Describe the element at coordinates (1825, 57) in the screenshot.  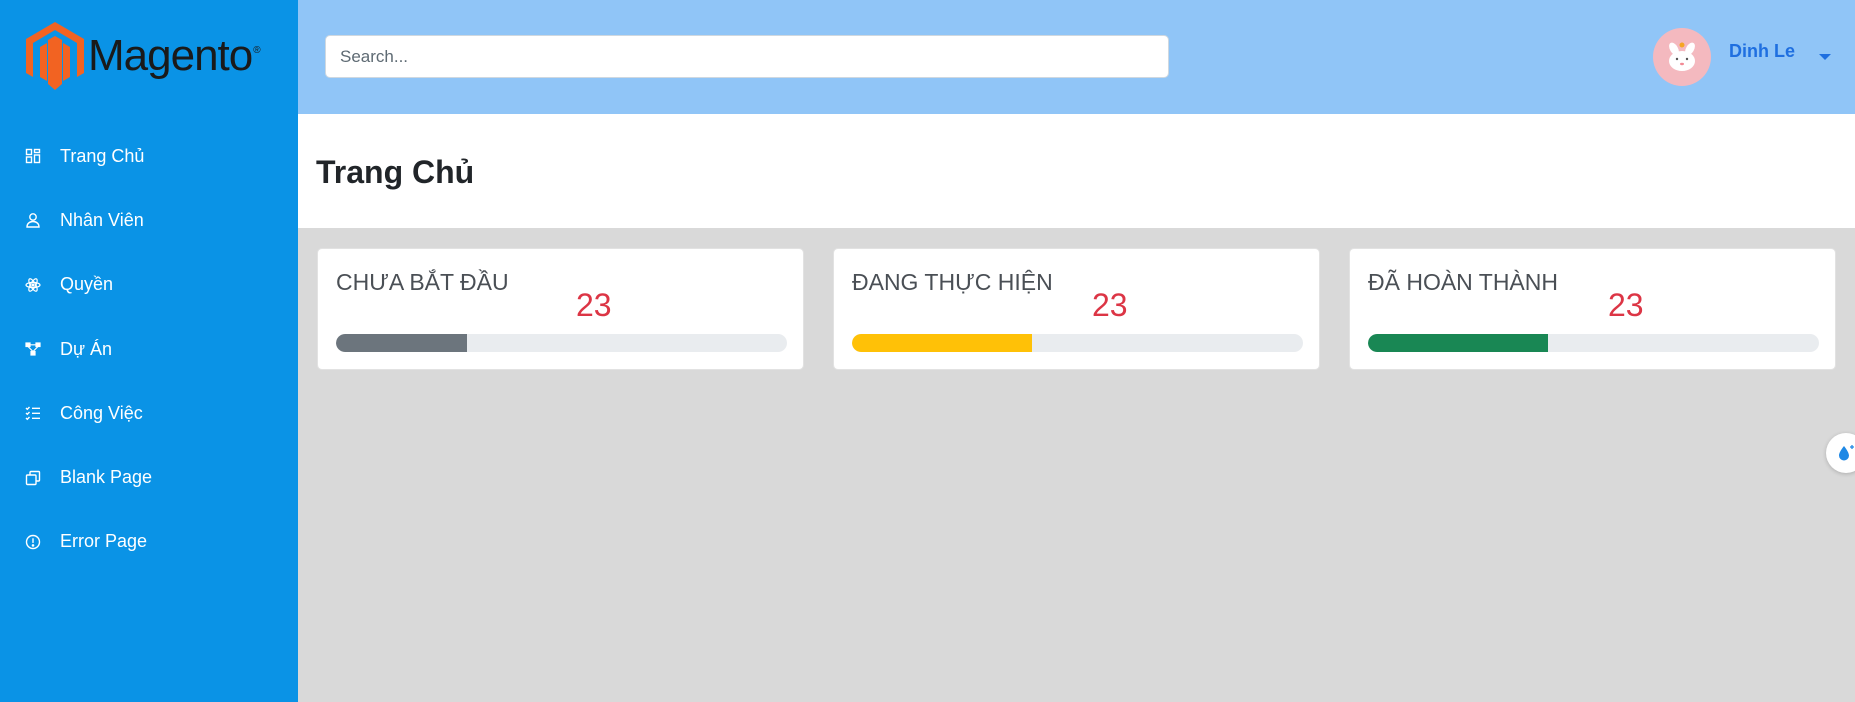
I see `chevron-down-icon` at that location.